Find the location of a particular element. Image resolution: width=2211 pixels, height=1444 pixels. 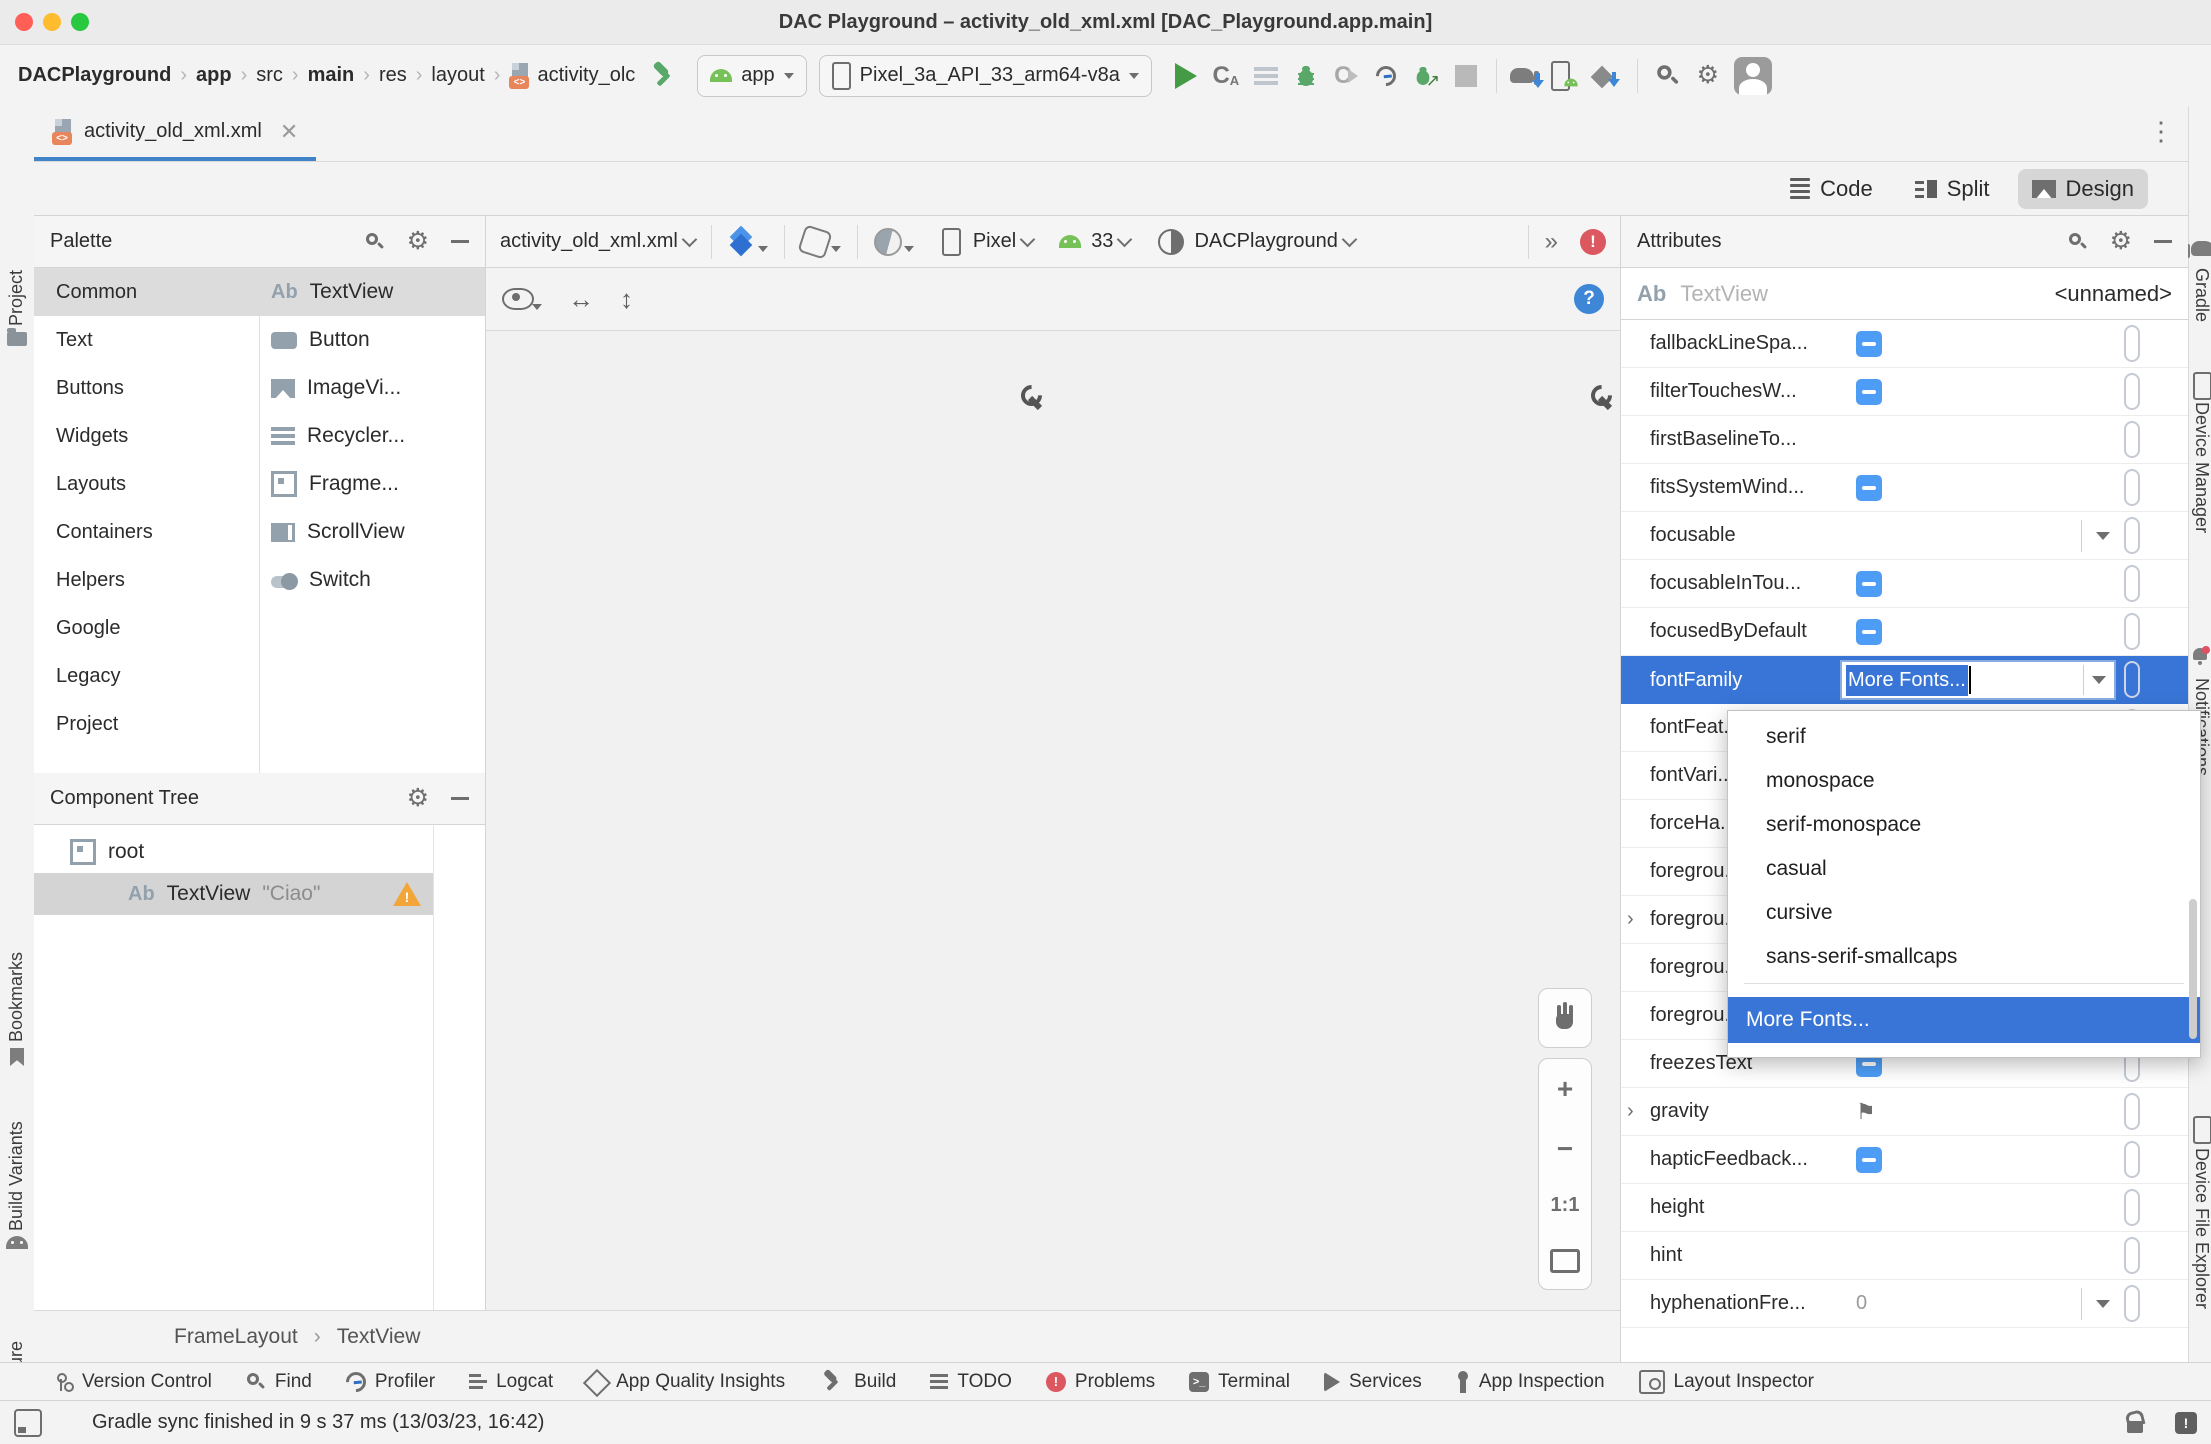

toolwindow-app-inspection: App Inspection is located at coordinates (1530, 1381).